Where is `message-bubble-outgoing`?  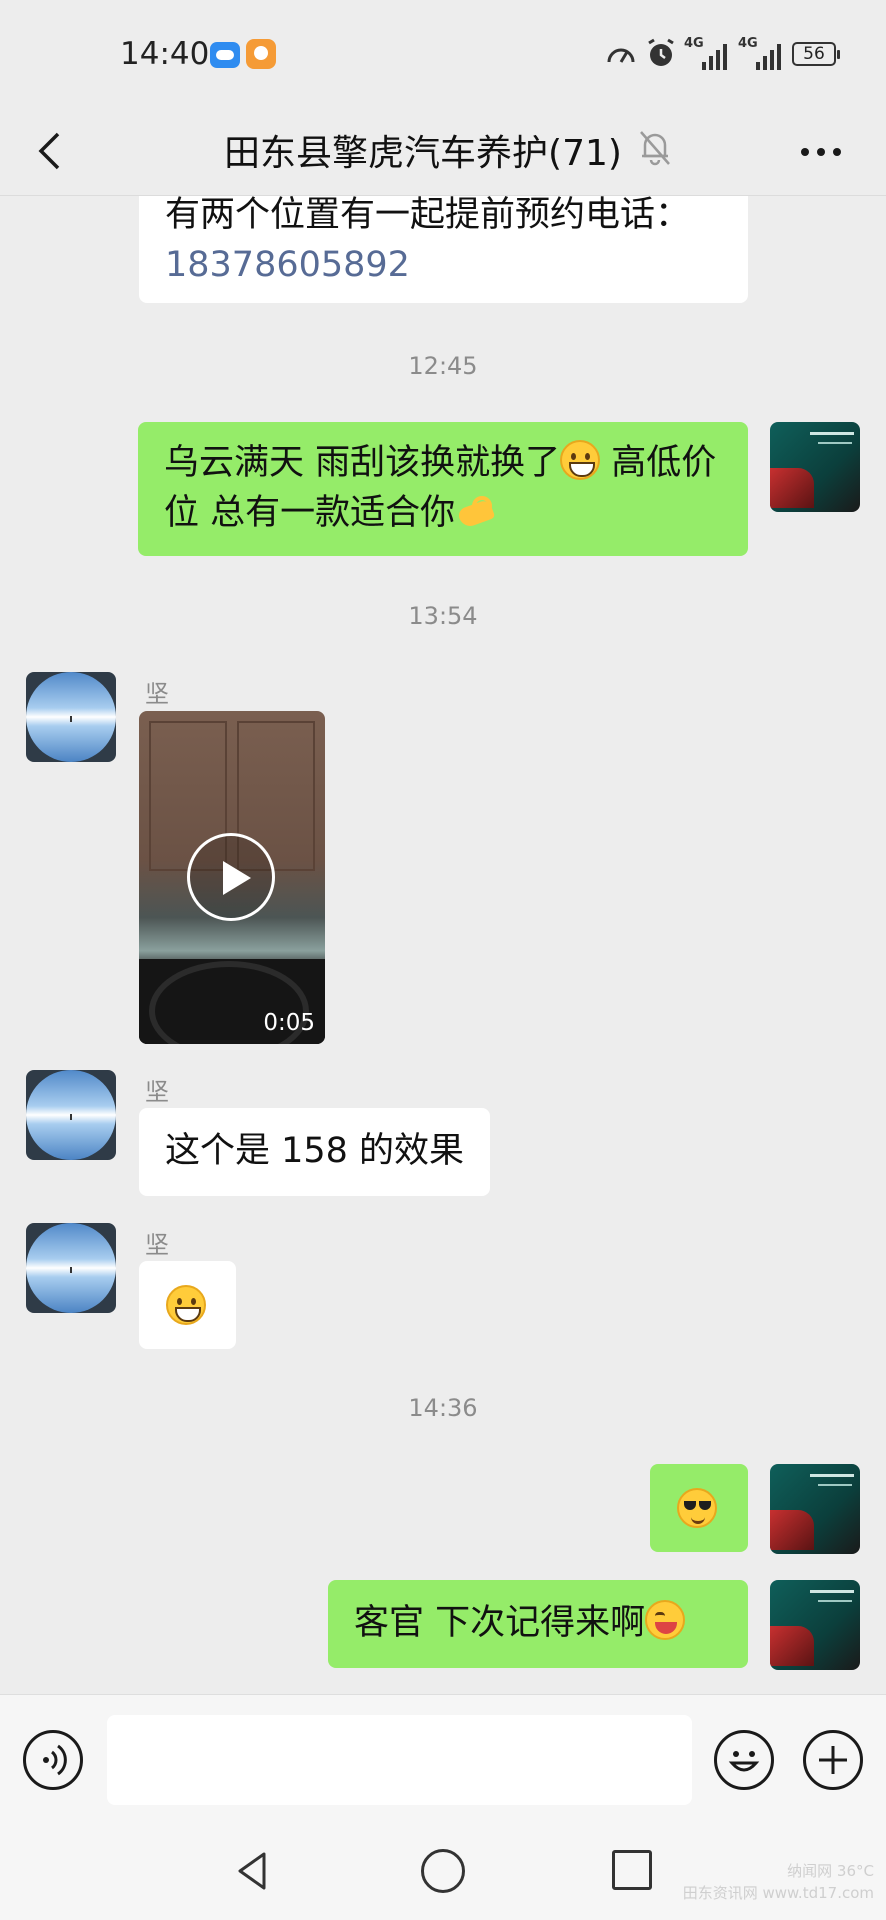
message-bubble-outgoing is located at coordinates (699, 1508).